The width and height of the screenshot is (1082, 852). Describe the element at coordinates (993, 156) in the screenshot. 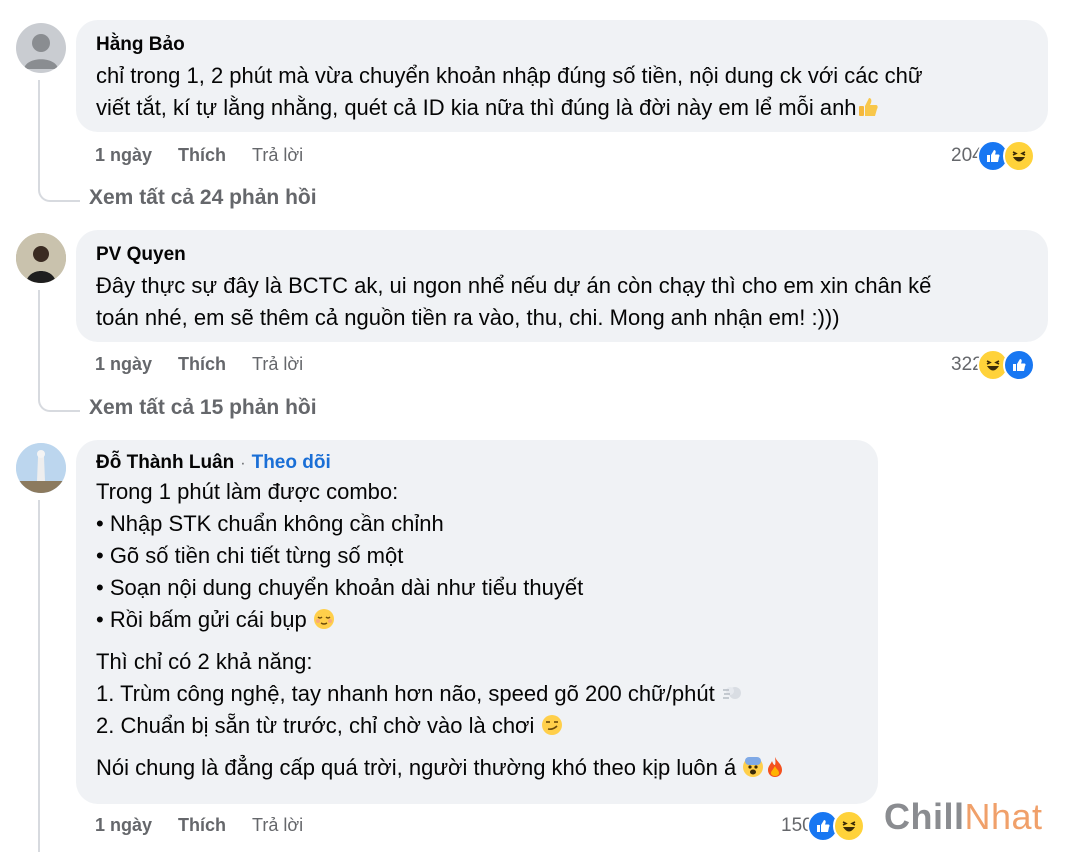

I see `reaction-summary: 204` at that location.